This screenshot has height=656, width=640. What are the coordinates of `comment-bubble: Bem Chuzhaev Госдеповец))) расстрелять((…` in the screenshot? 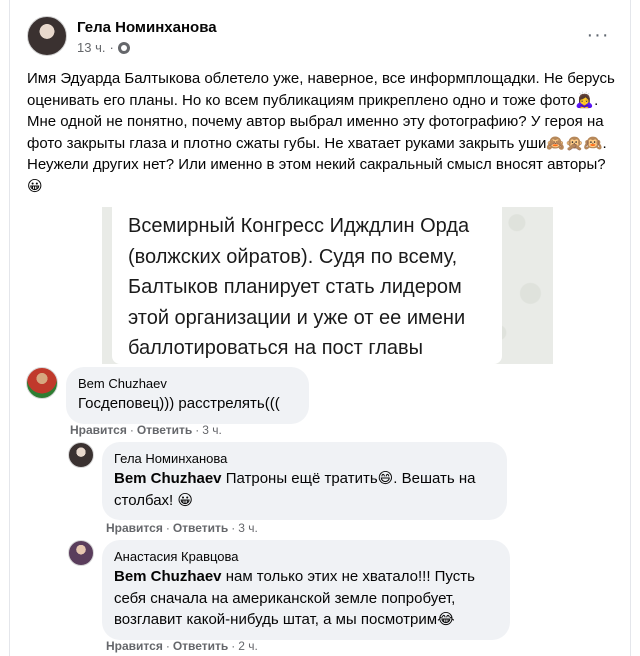 It's located at (187, 395).